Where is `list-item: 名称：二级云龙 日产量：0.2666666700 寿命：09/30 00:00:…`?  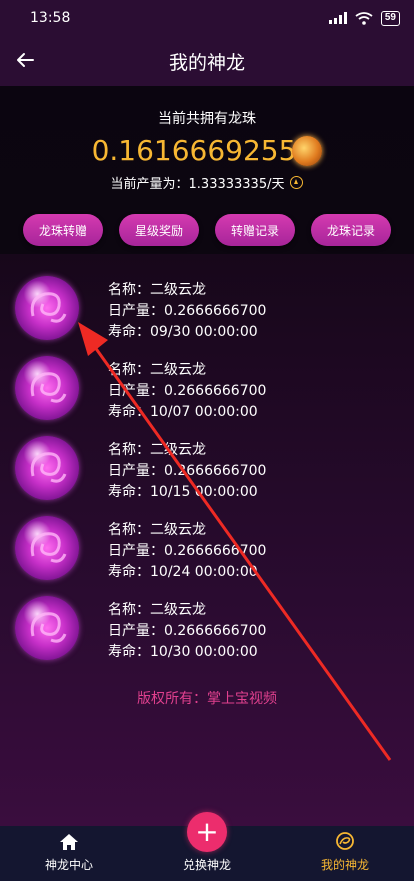
list-item: 名称：二级云龙 日产量：0.2666666700 寿命：09/30 00:00:… is located at coordinates (207, 302).